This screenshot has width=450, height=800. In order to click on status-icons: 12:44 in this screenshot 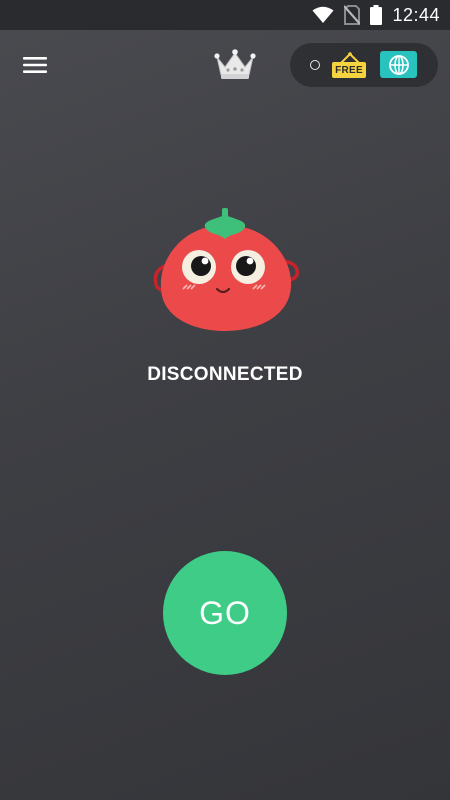, I will do `click(376, 15)`.